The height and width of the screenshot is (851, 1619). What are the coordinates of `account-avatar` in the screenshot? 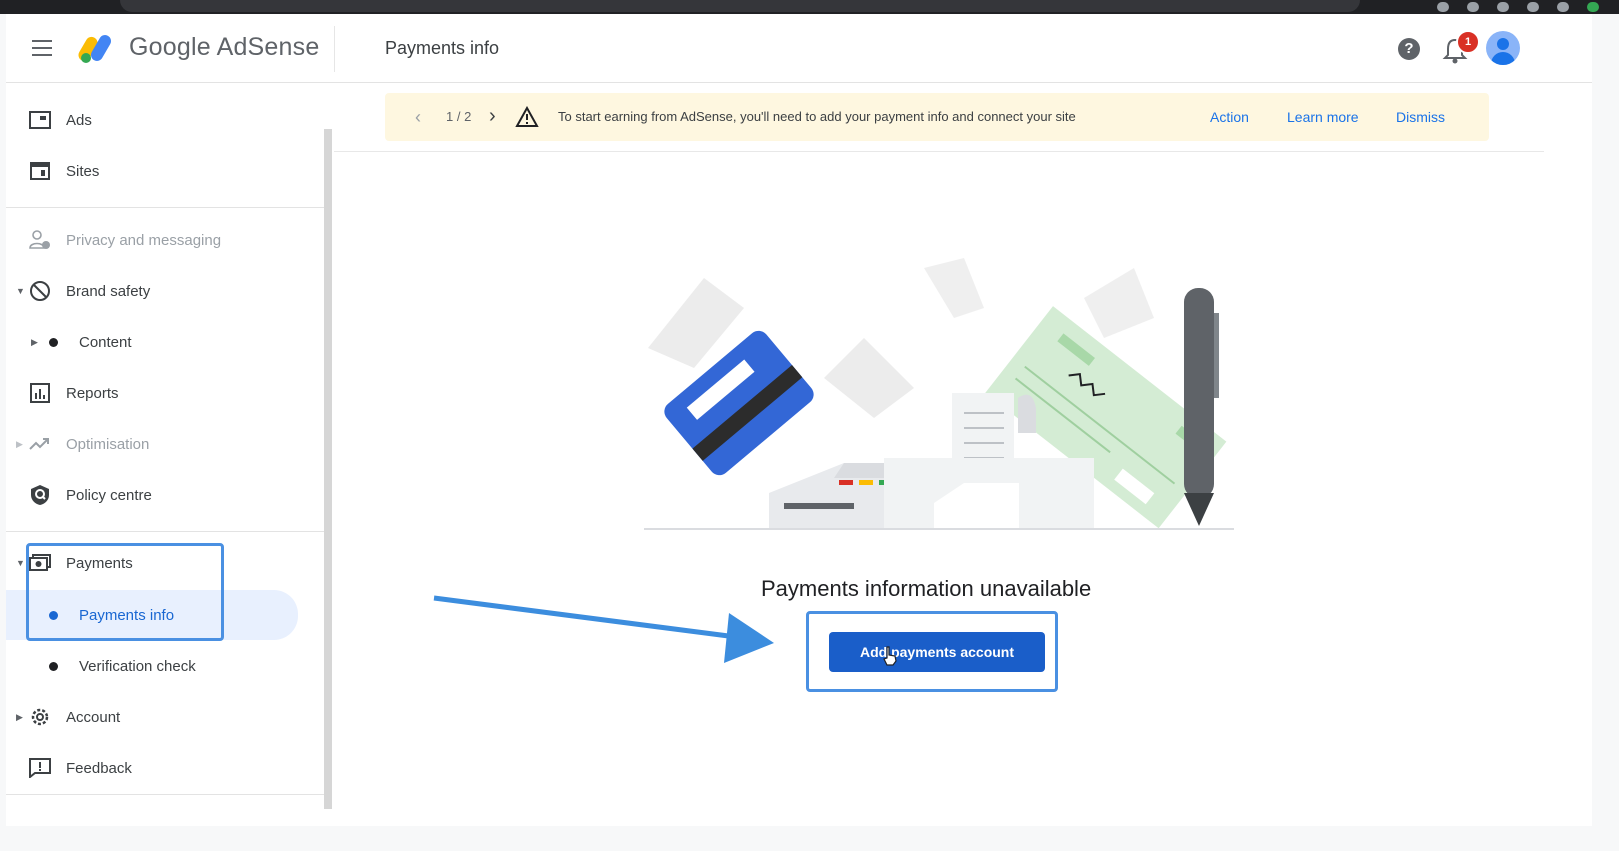 It's located at (1503, 48).